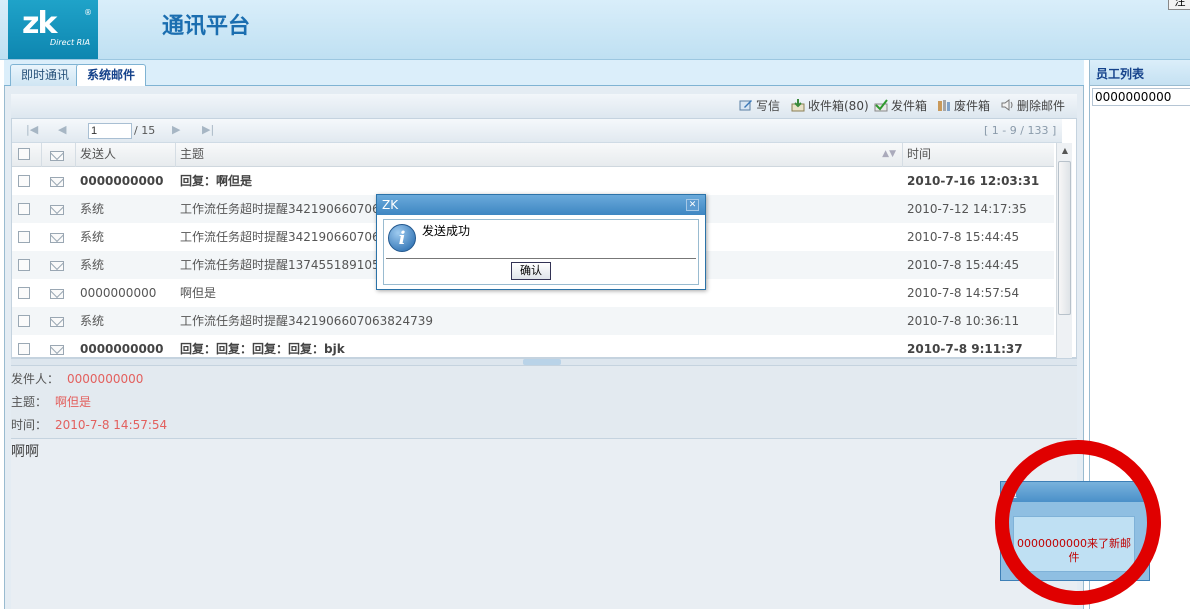  Describe the element at coordinates (1064, 238) in the screenshot. I see `scroll-thumb` at that location.